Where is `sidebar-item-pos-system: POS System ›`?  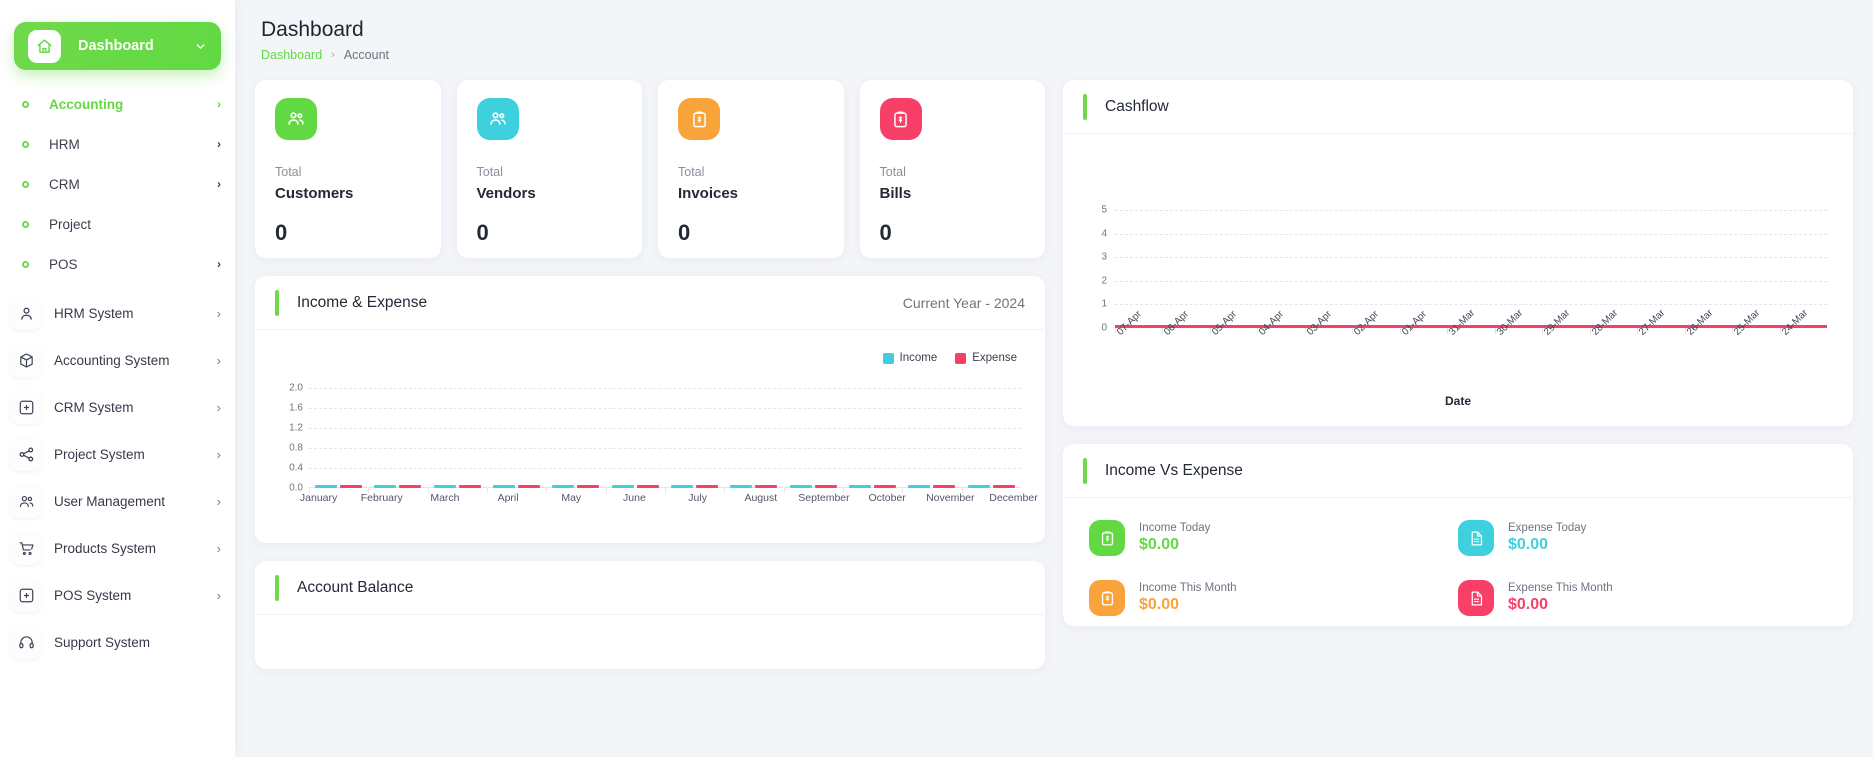 sidebar-item-pos-system: POS System › is located at coordinates (117, 595).